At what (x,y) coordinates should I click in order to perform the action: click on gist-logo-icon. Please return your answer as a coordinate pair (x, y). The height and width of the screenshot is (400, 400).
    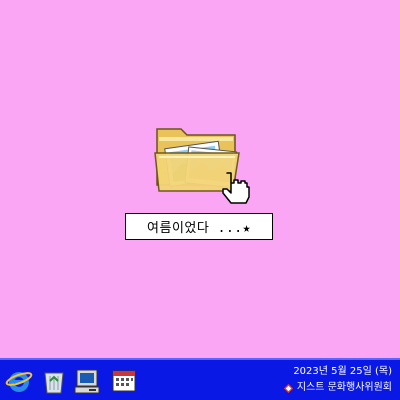
    Looking at the image, I should click on (288, 388).